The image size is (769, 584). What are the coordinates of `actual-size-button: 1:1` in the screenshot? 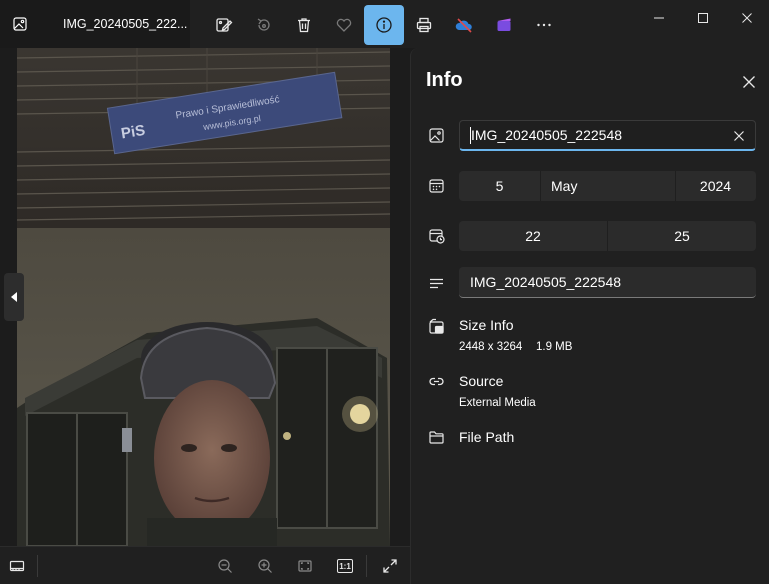 It's located at (345, 566).